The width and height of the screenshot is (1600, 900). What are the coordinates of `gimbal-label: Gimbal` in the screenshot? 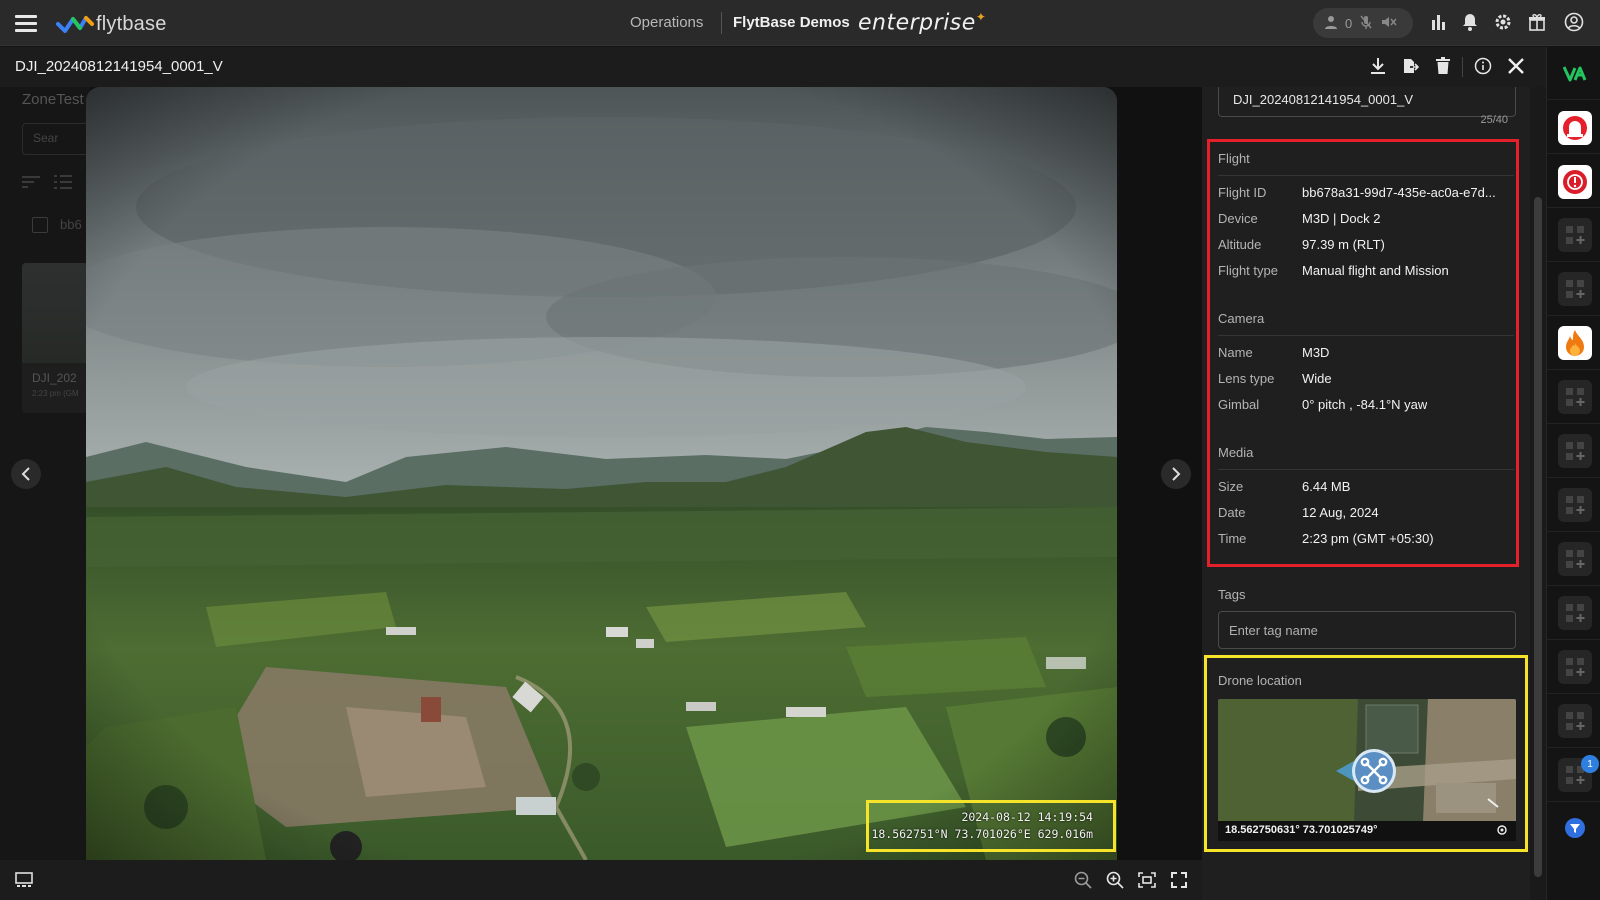 It's located at (1239, 404).